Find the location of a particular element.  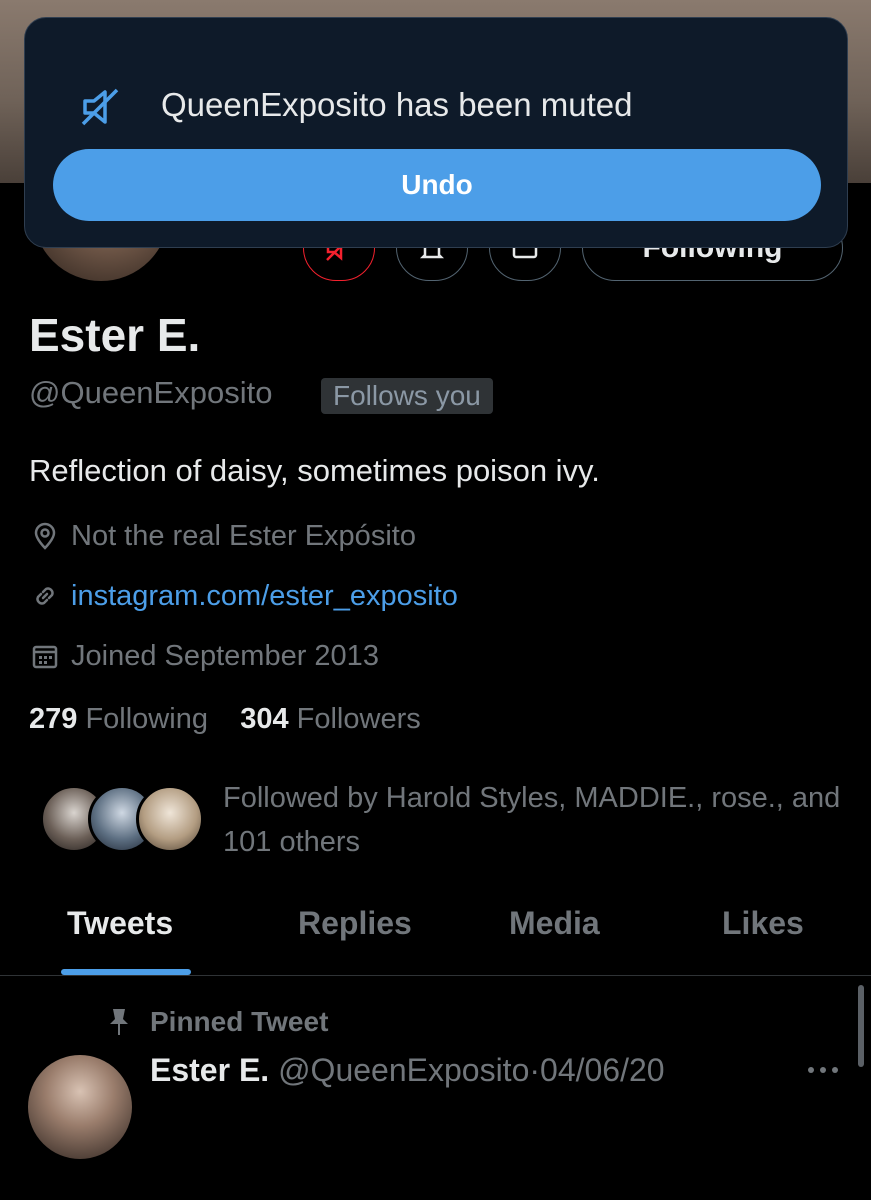

scrollbar is located at coordinates (861, 1026).